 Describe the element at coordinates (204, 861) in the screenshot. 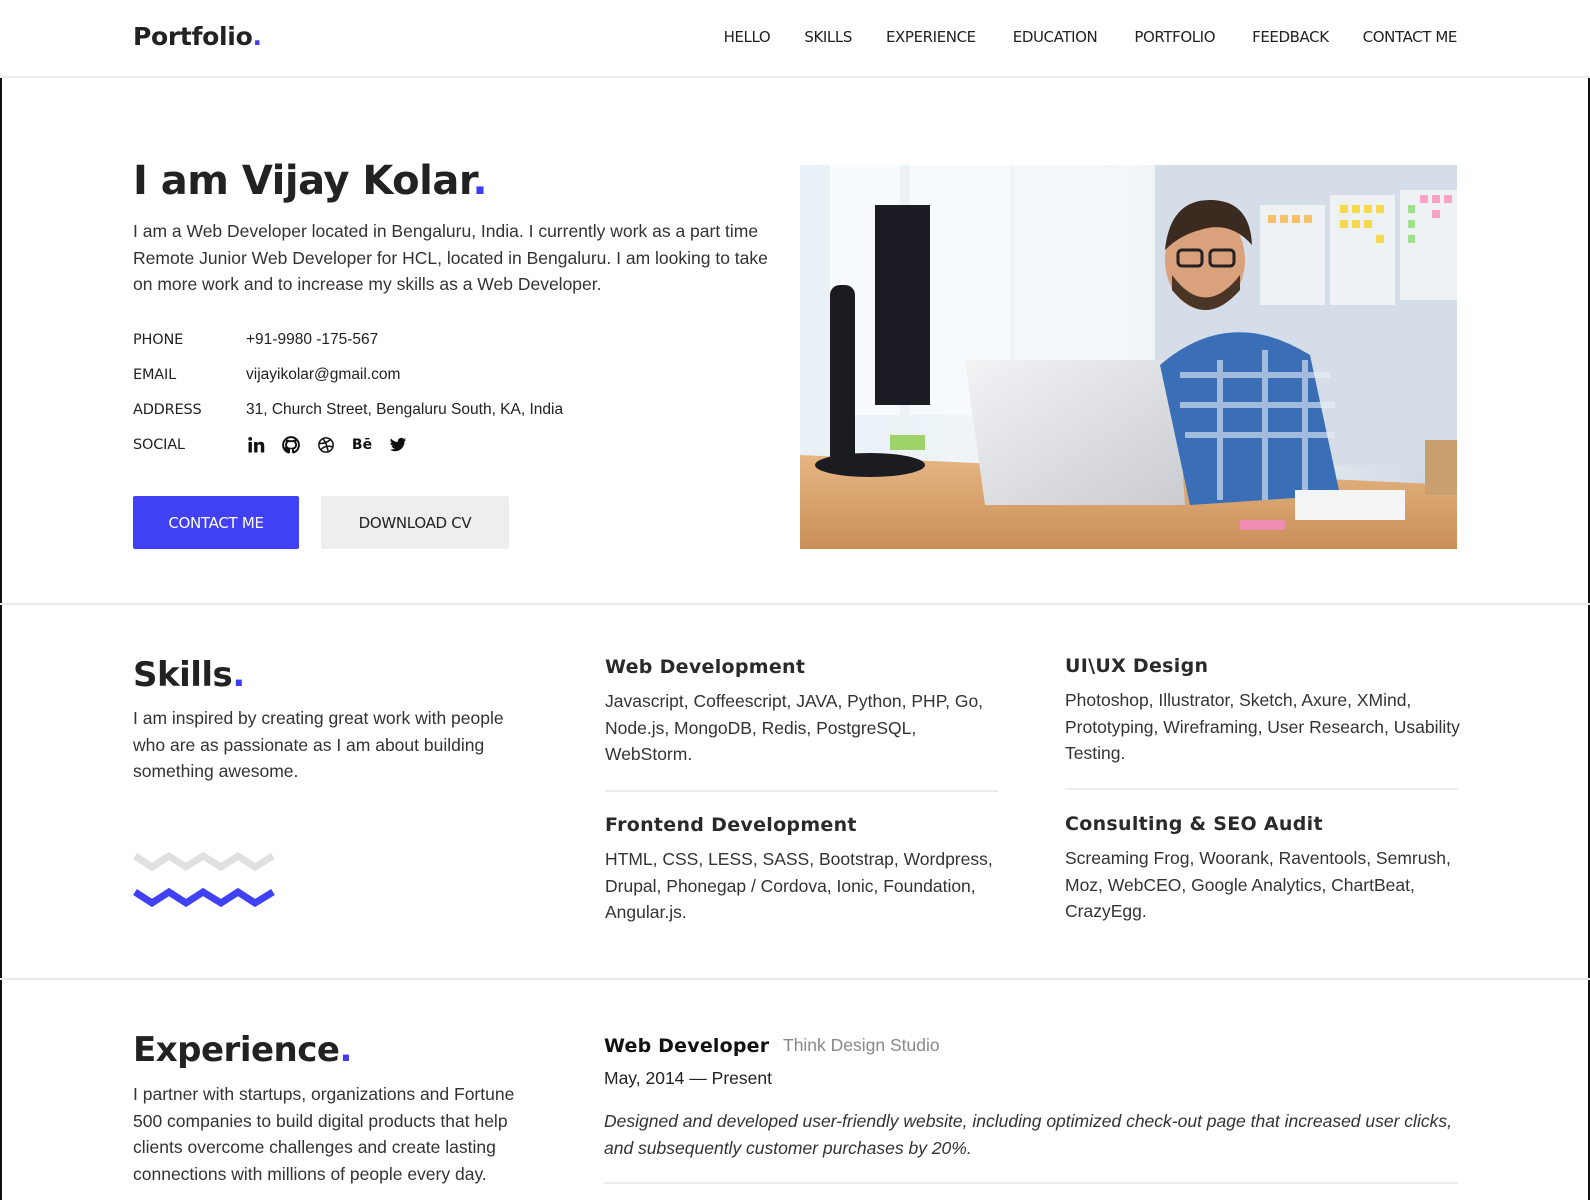

I see `zigzag-light` at that location.